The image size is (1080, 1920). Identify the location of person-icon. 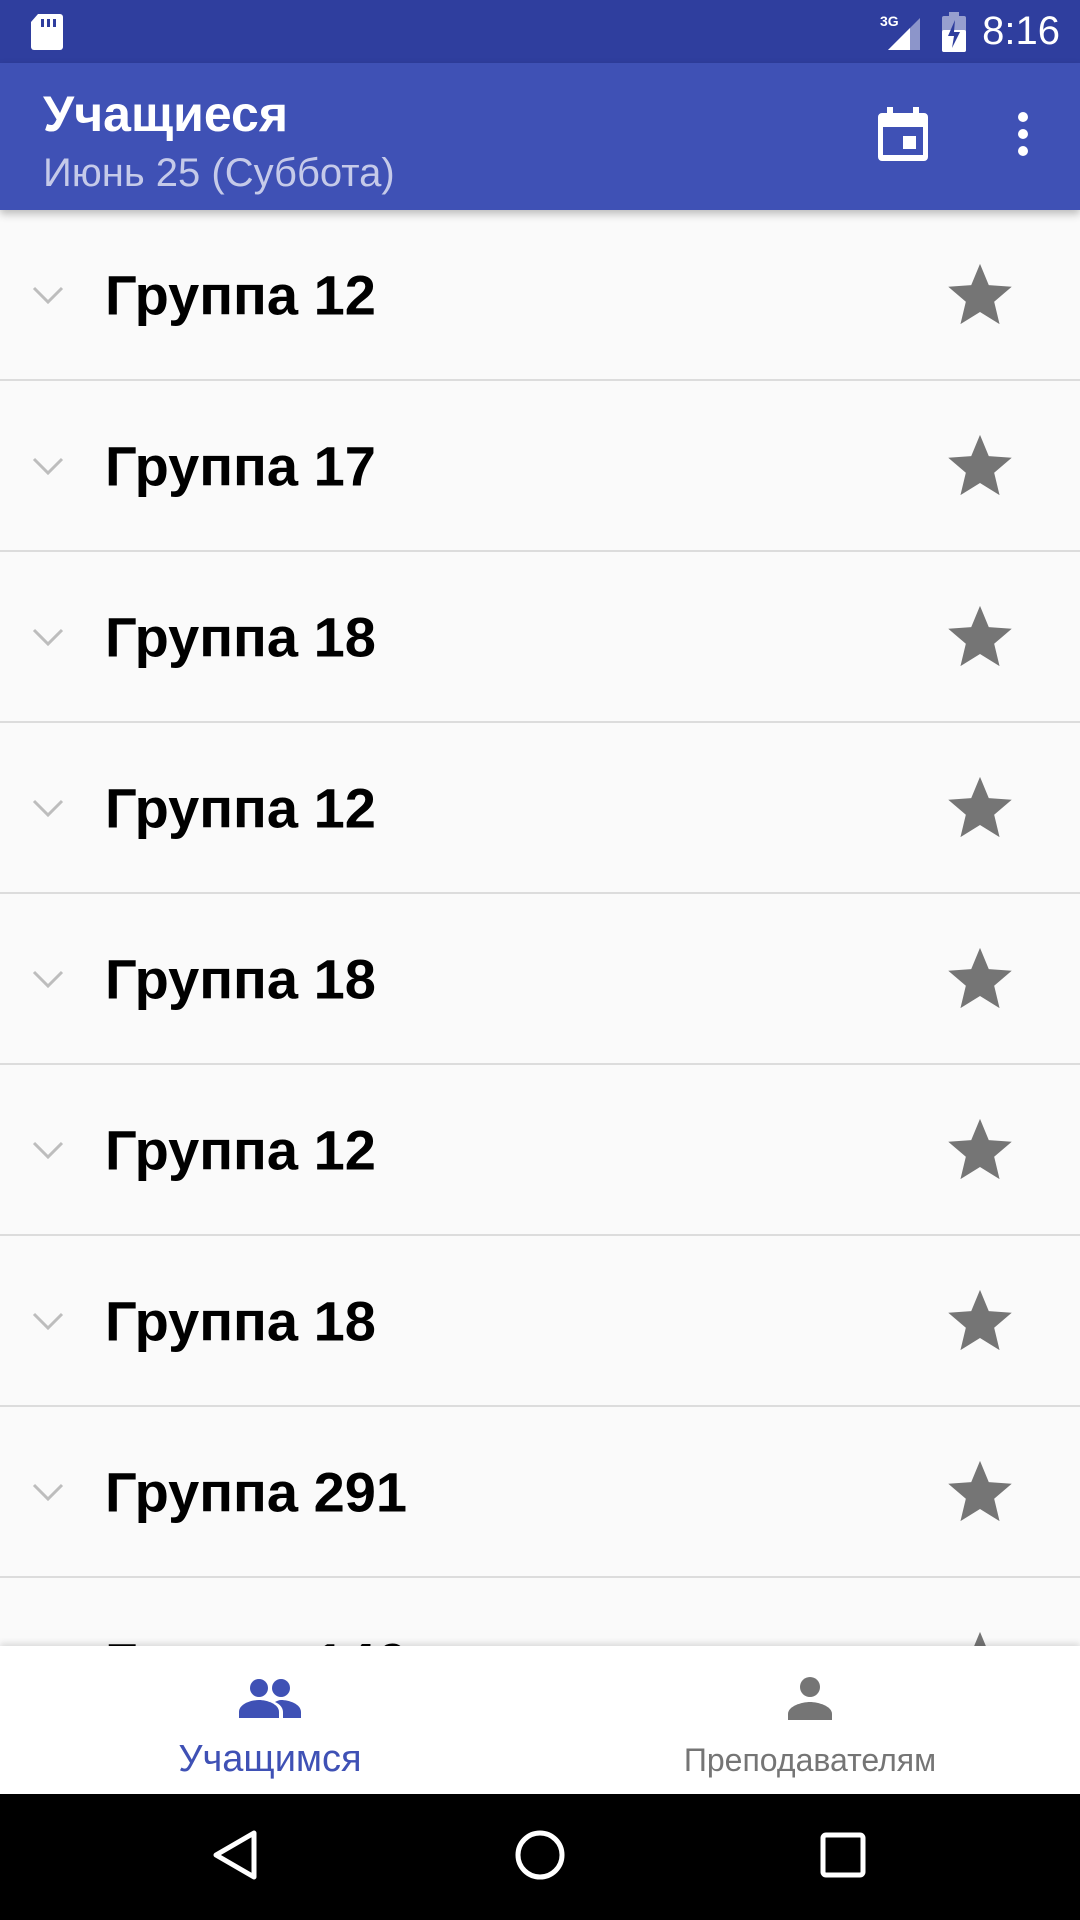
(810, 1698).